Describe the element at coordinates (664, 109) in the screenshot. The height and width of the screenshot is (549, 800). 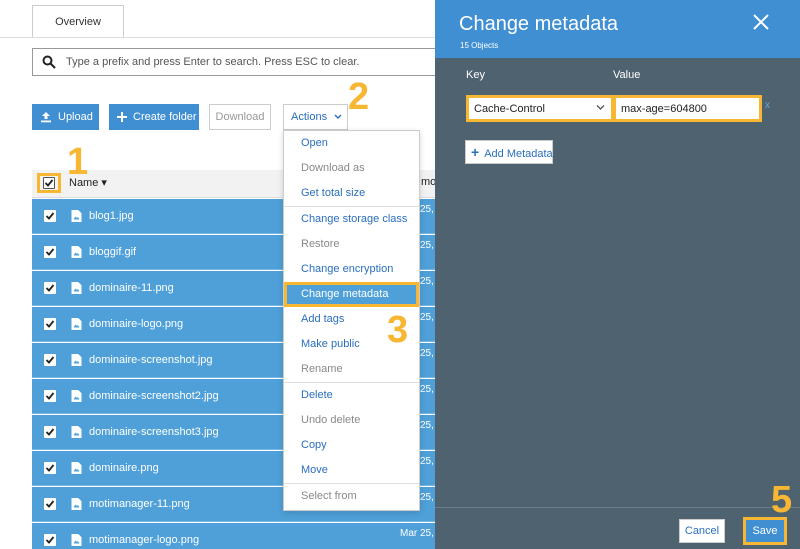
I see `metadata-value-text: max-age=604800` at that location.